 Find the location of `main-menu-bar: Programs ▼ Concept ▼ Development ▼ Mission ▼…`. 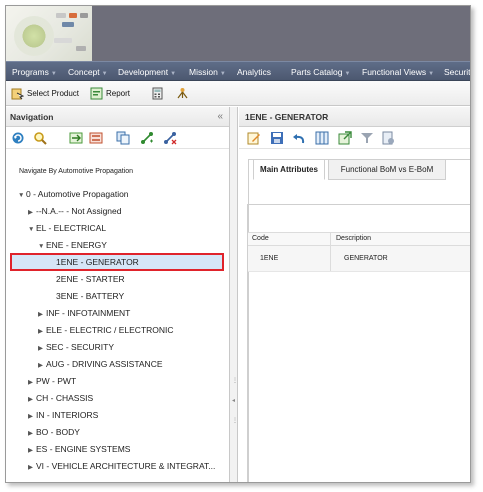

main-menu-bar: Programs ▼ Concept ▼ Development ▼ Mission ▼… is located at coordinates (238, 71).